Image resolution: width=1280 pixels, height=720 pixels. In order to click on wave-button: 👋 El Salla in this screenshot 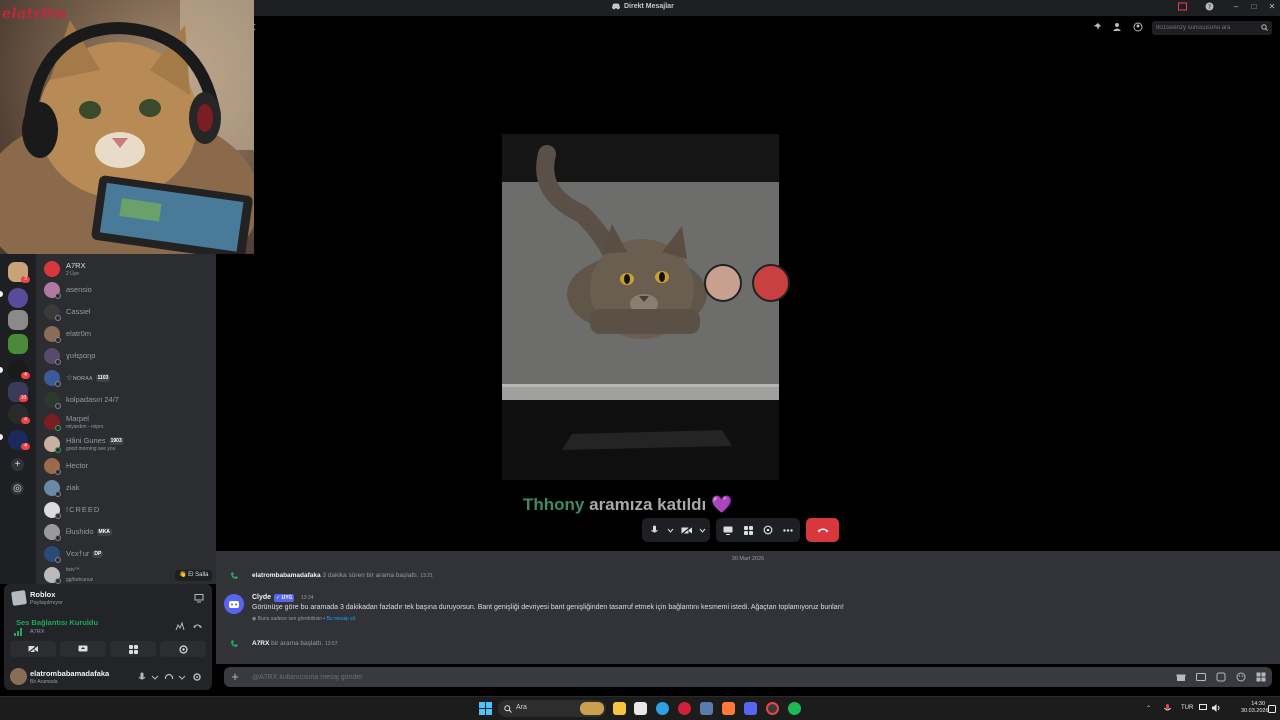, I will do `click(194, 575)`.